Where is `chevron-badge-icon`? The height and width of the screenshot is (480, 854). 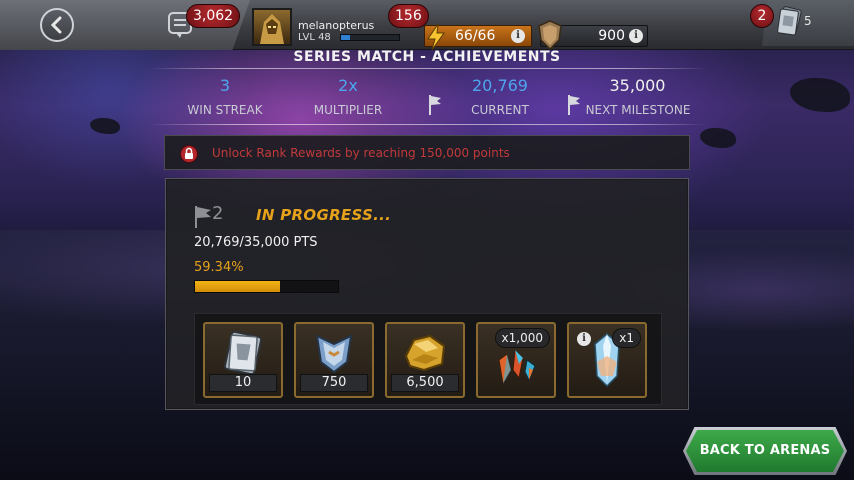 chevron-badge-icon is located at coordinates (334, 354).